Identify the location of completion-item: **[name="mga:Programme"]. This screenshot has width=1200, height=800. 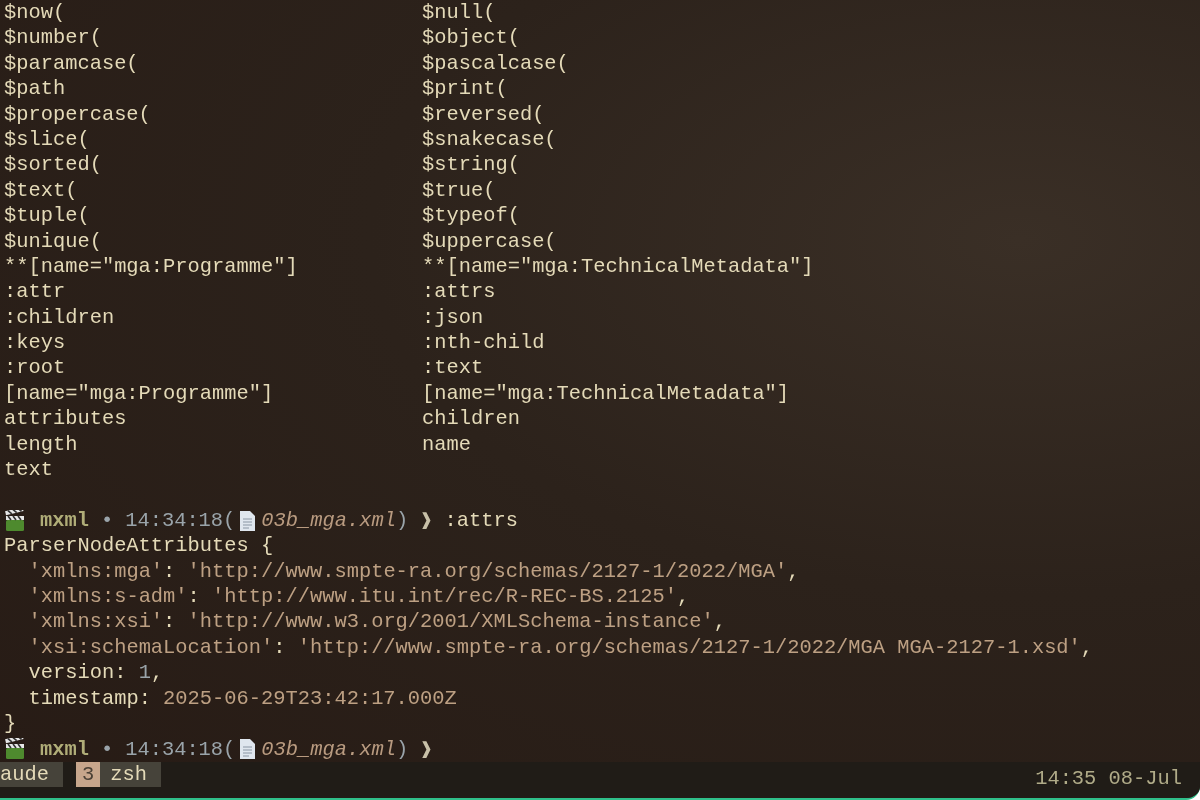
(151, 266).